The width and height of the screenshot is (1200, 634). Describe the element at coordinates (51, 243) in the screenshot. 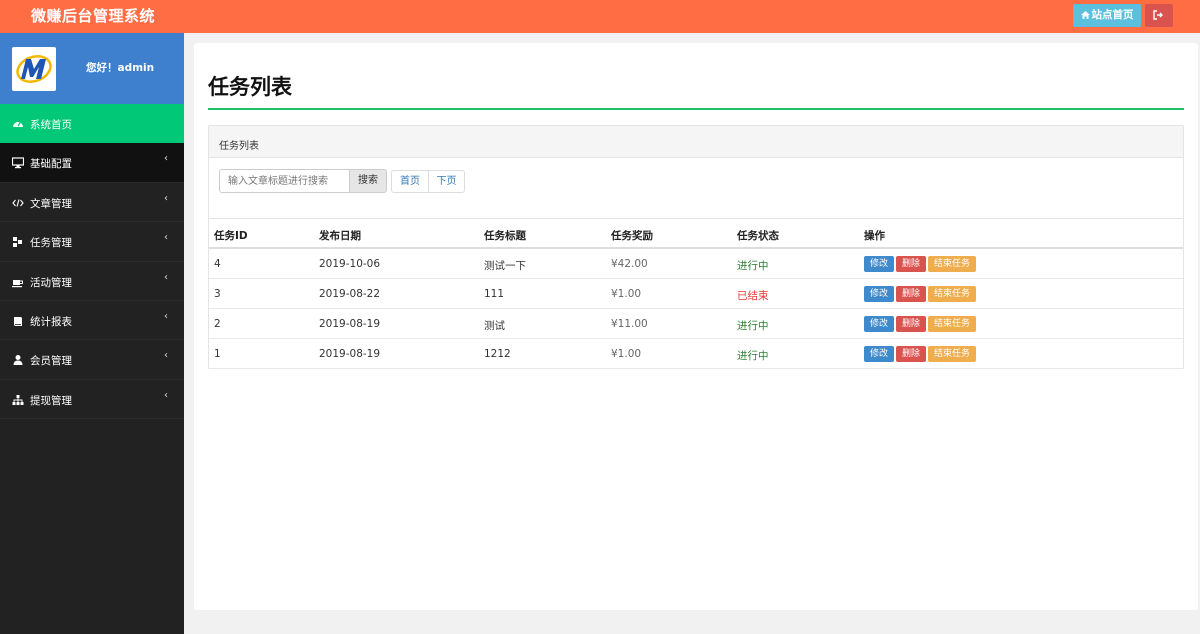

I see `sidebar-item-label: 任务管理` at that location.